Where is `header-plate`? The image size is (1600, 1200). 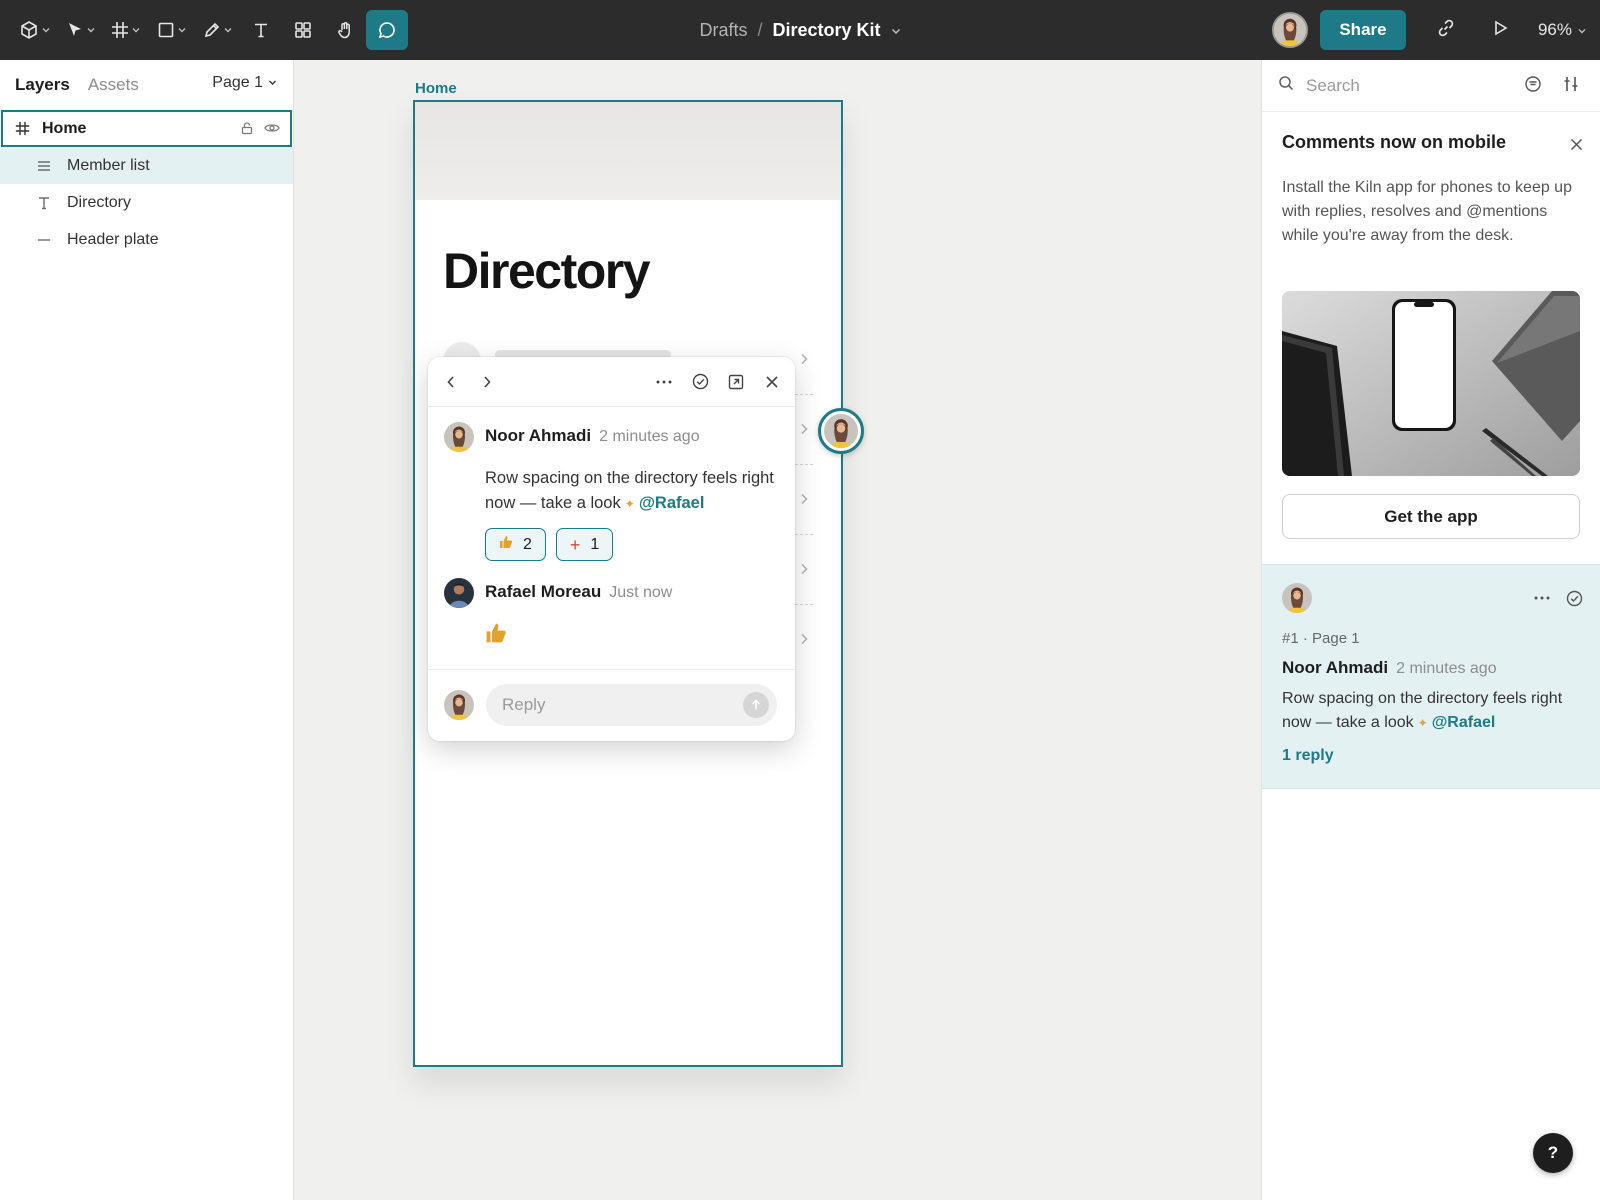
header-plate is located at coordinates (628, 151).